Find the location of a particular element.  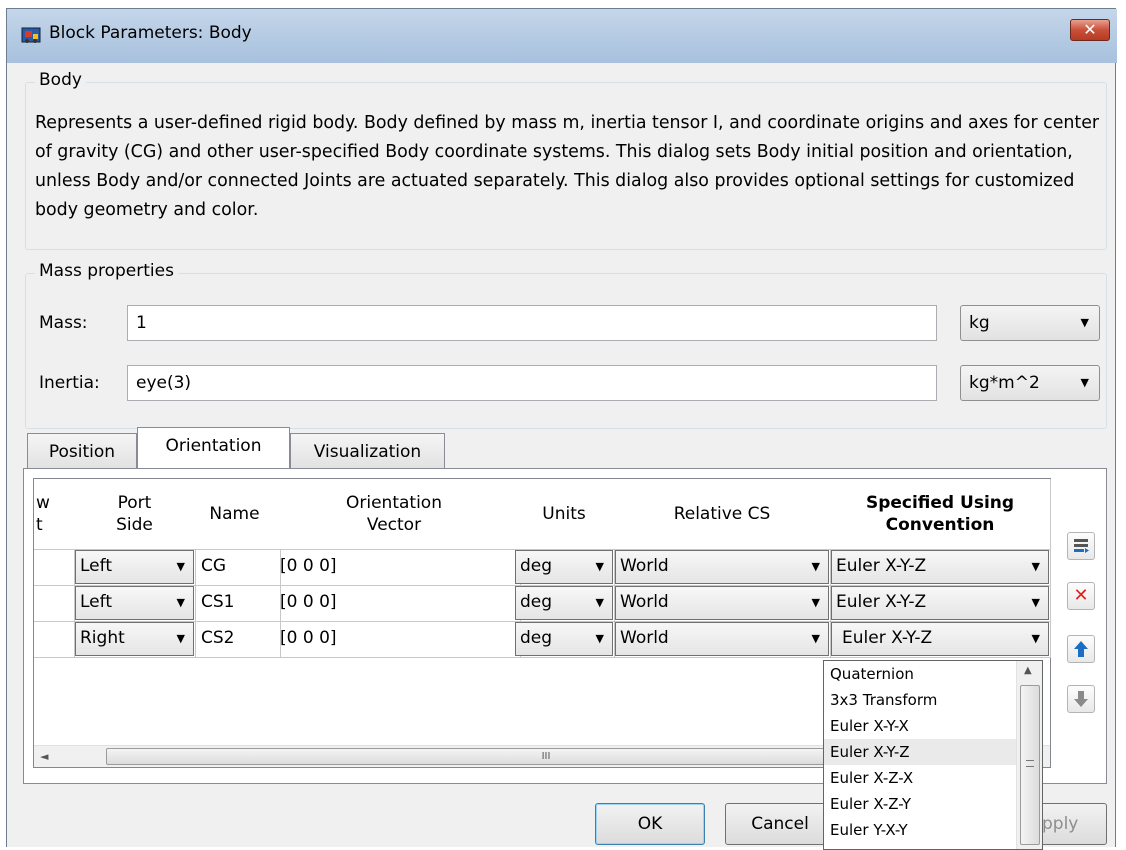

header-specified-using: Specified Using Convention is located at coordinates (940, 514).